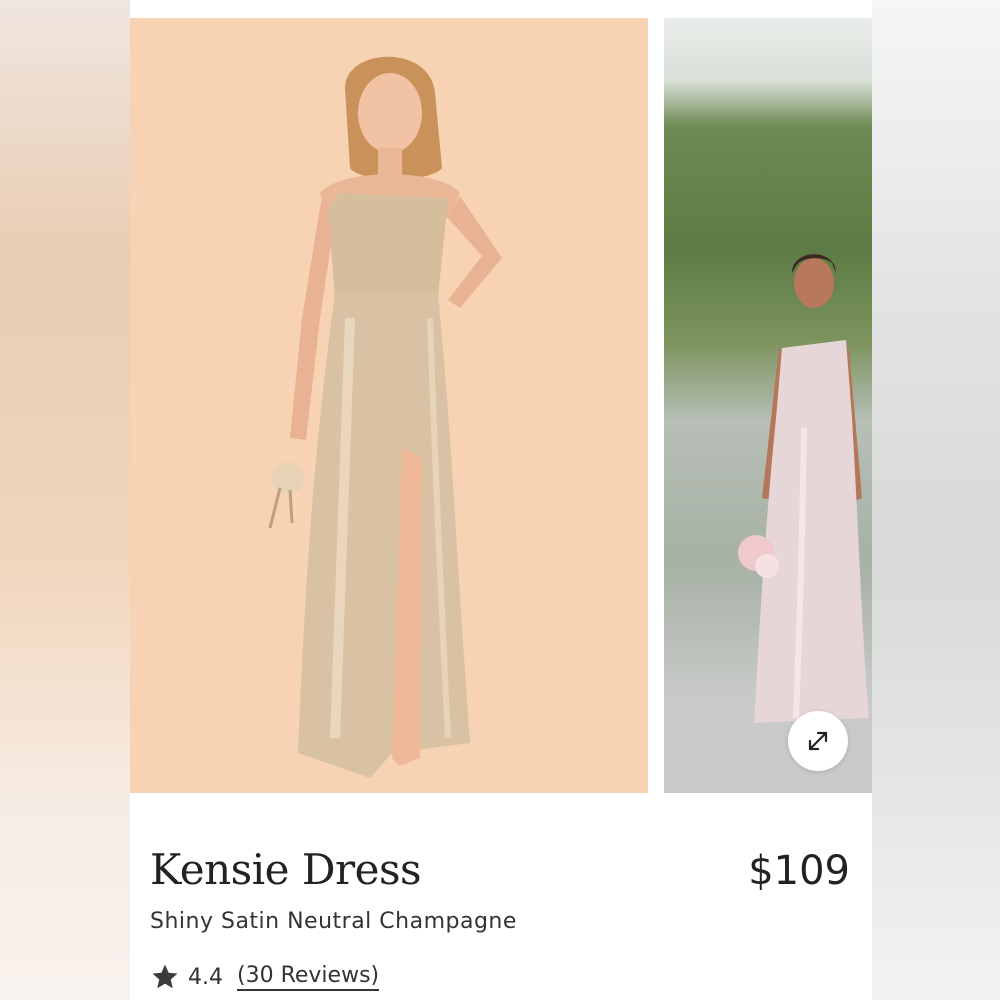 This screenshot has height=1000, width=1000. I want to click on reviews-link: (30 Reviews), so click(308, 977).